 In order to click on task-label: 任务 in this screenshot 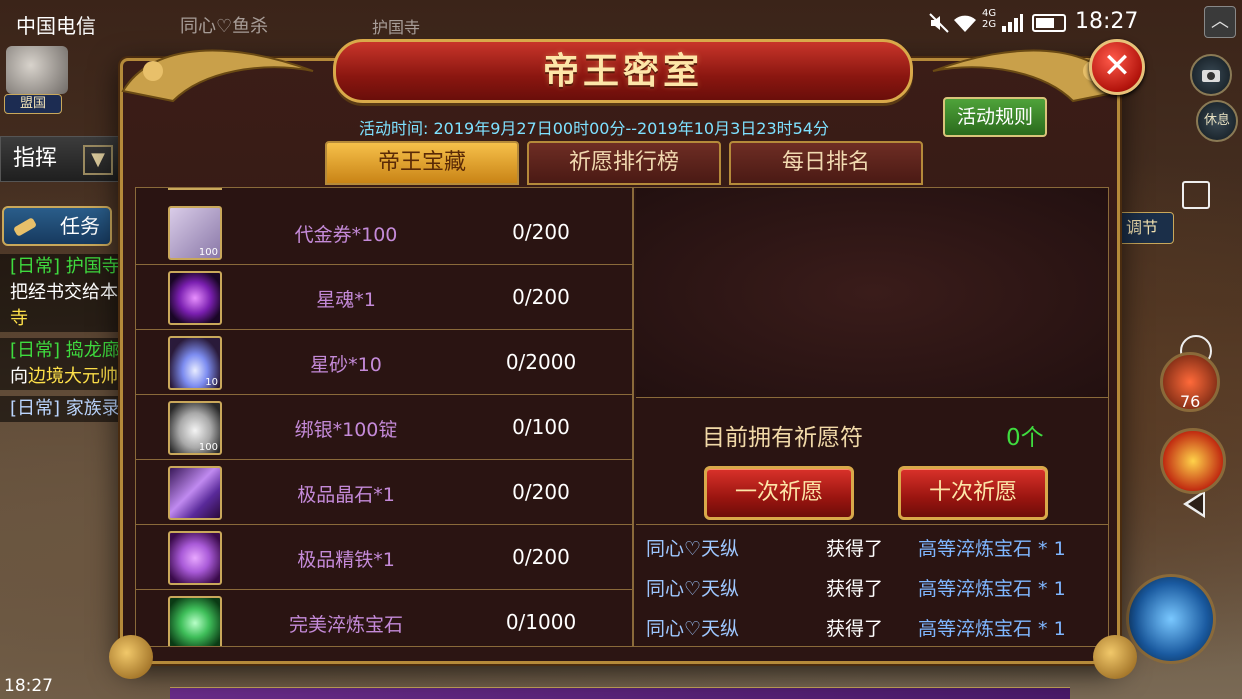, I will do `click(80, 226)`.